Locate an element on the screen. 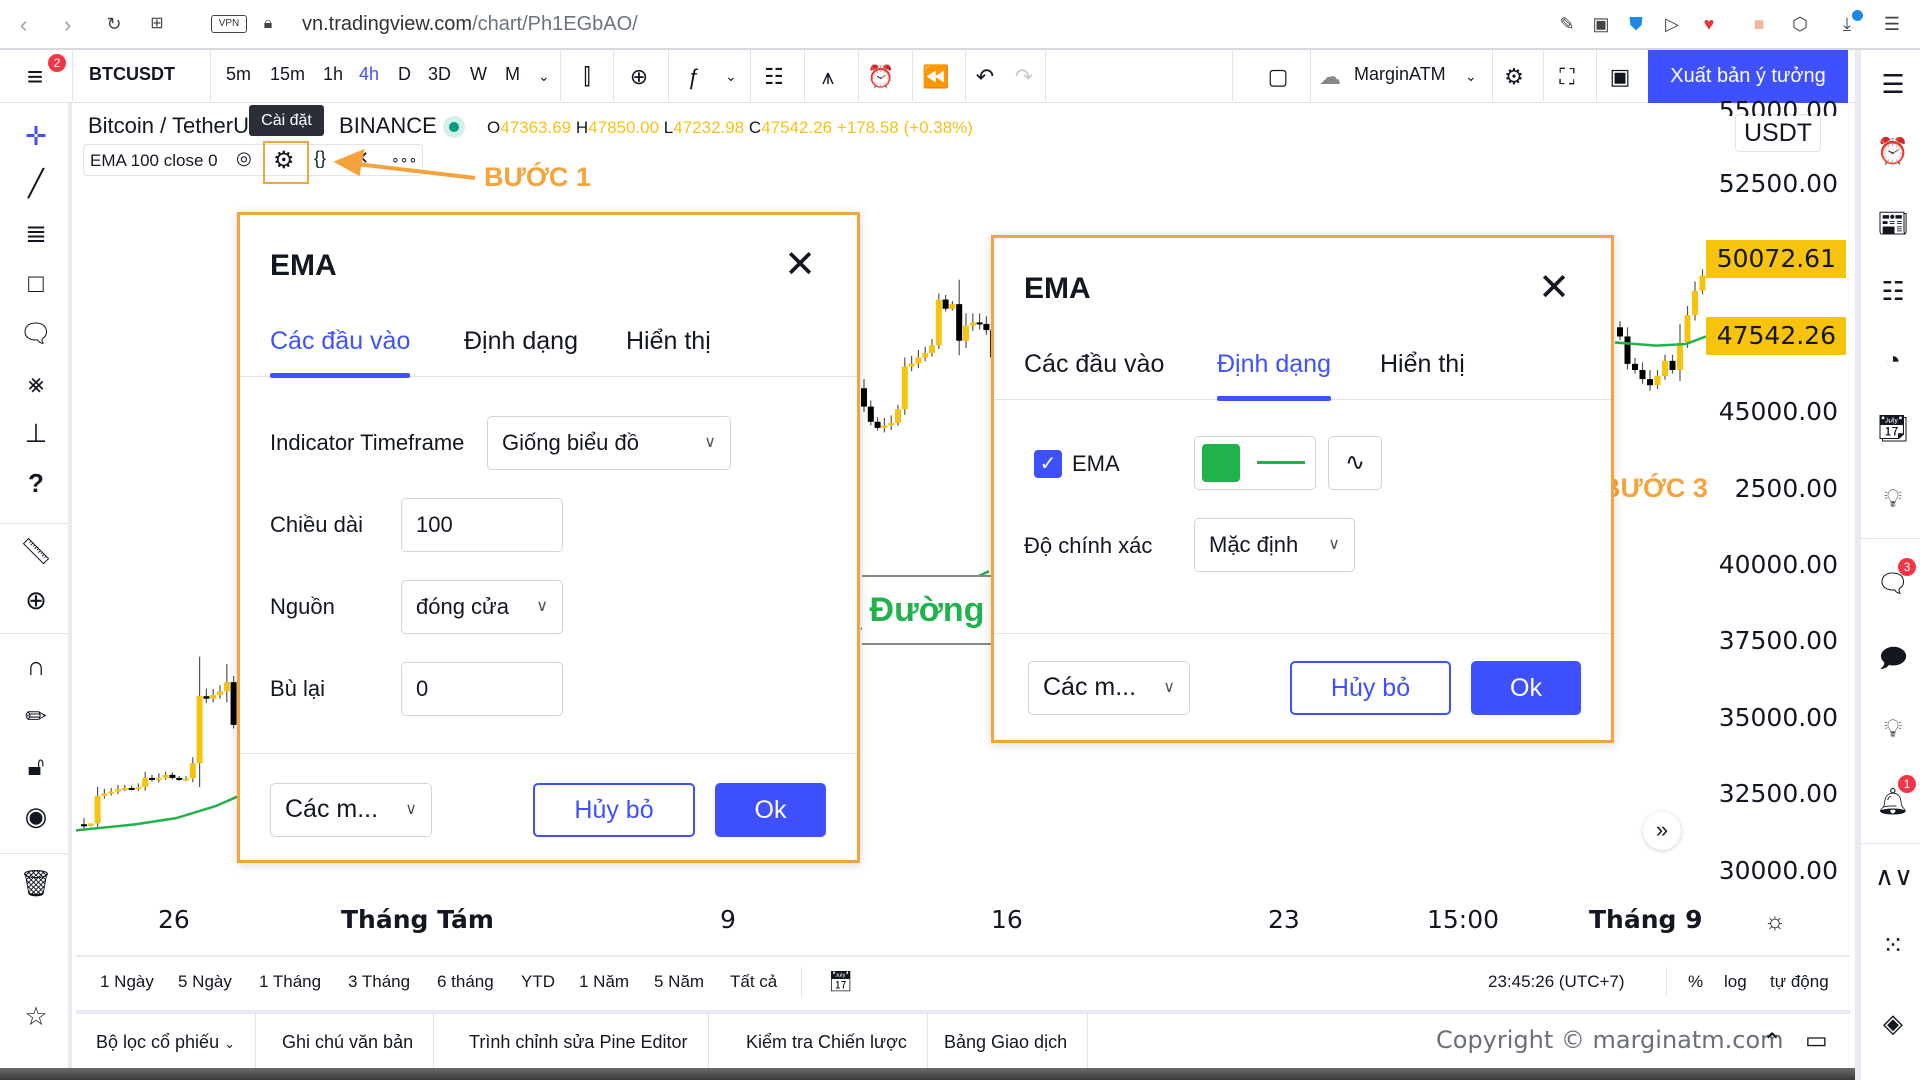  color-line-picker is located at coordinates (1255, 463).